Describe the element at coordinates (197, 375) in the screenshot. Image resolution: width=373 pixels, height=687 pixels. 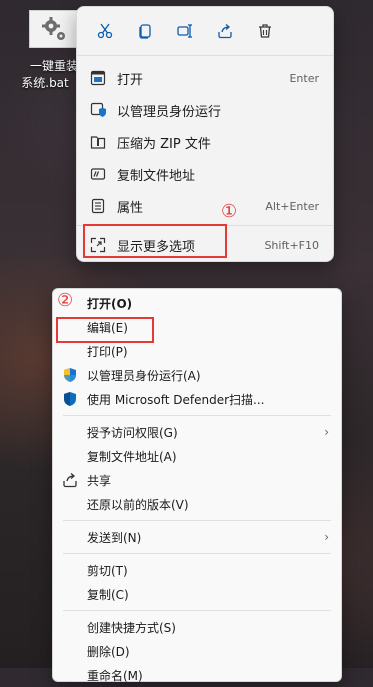
I see `classic-item-run-as-admin: 以管理员身份运行(A)` at that location.